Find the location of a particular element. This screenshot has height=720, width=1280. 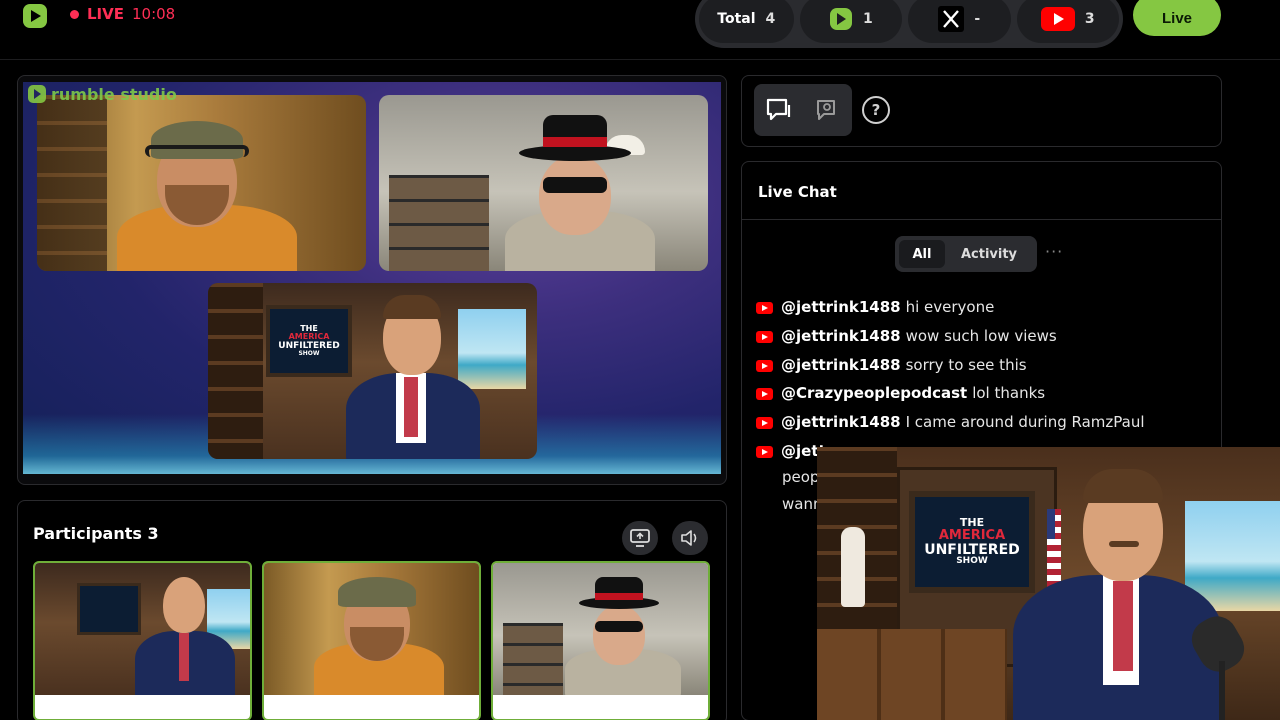

x-icon is located at coordinates (951, 19).